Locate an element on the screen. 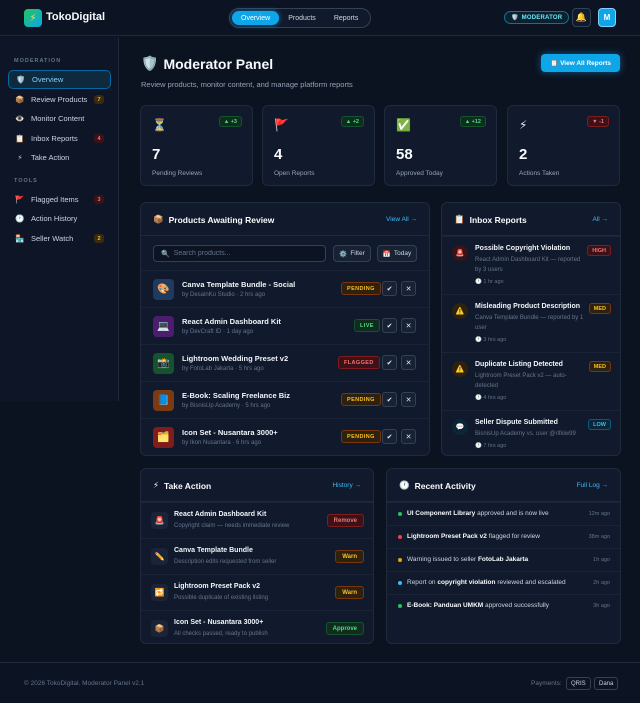  nav-tab-overview: Overview is located at coordinates (256, 18).